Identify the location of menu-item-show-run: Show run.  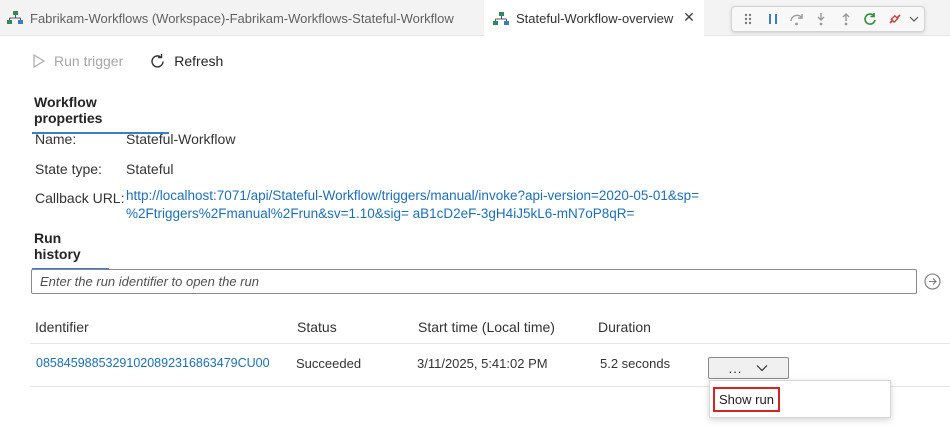
(746, 399).